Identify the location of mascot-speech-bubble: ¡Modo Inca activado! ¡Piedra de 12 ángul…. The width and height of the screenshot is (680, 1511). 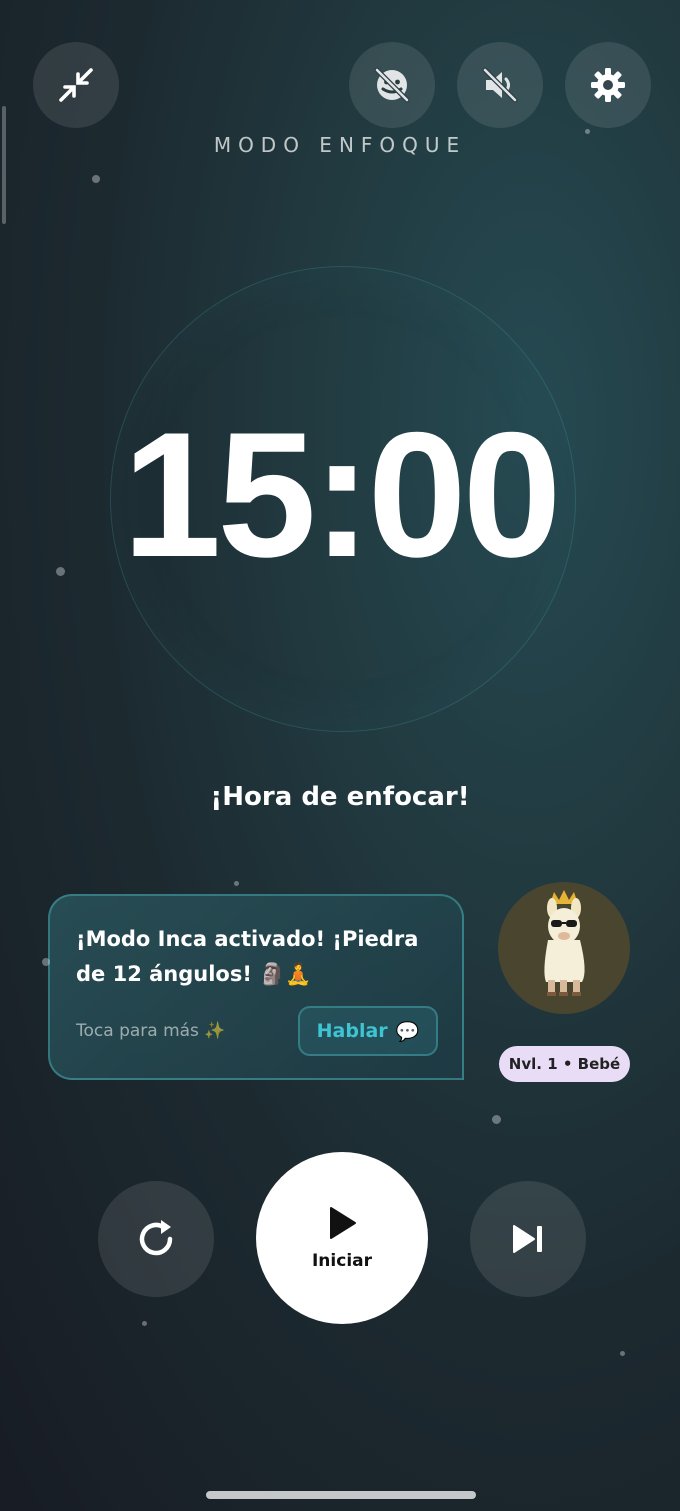
(256, 987).